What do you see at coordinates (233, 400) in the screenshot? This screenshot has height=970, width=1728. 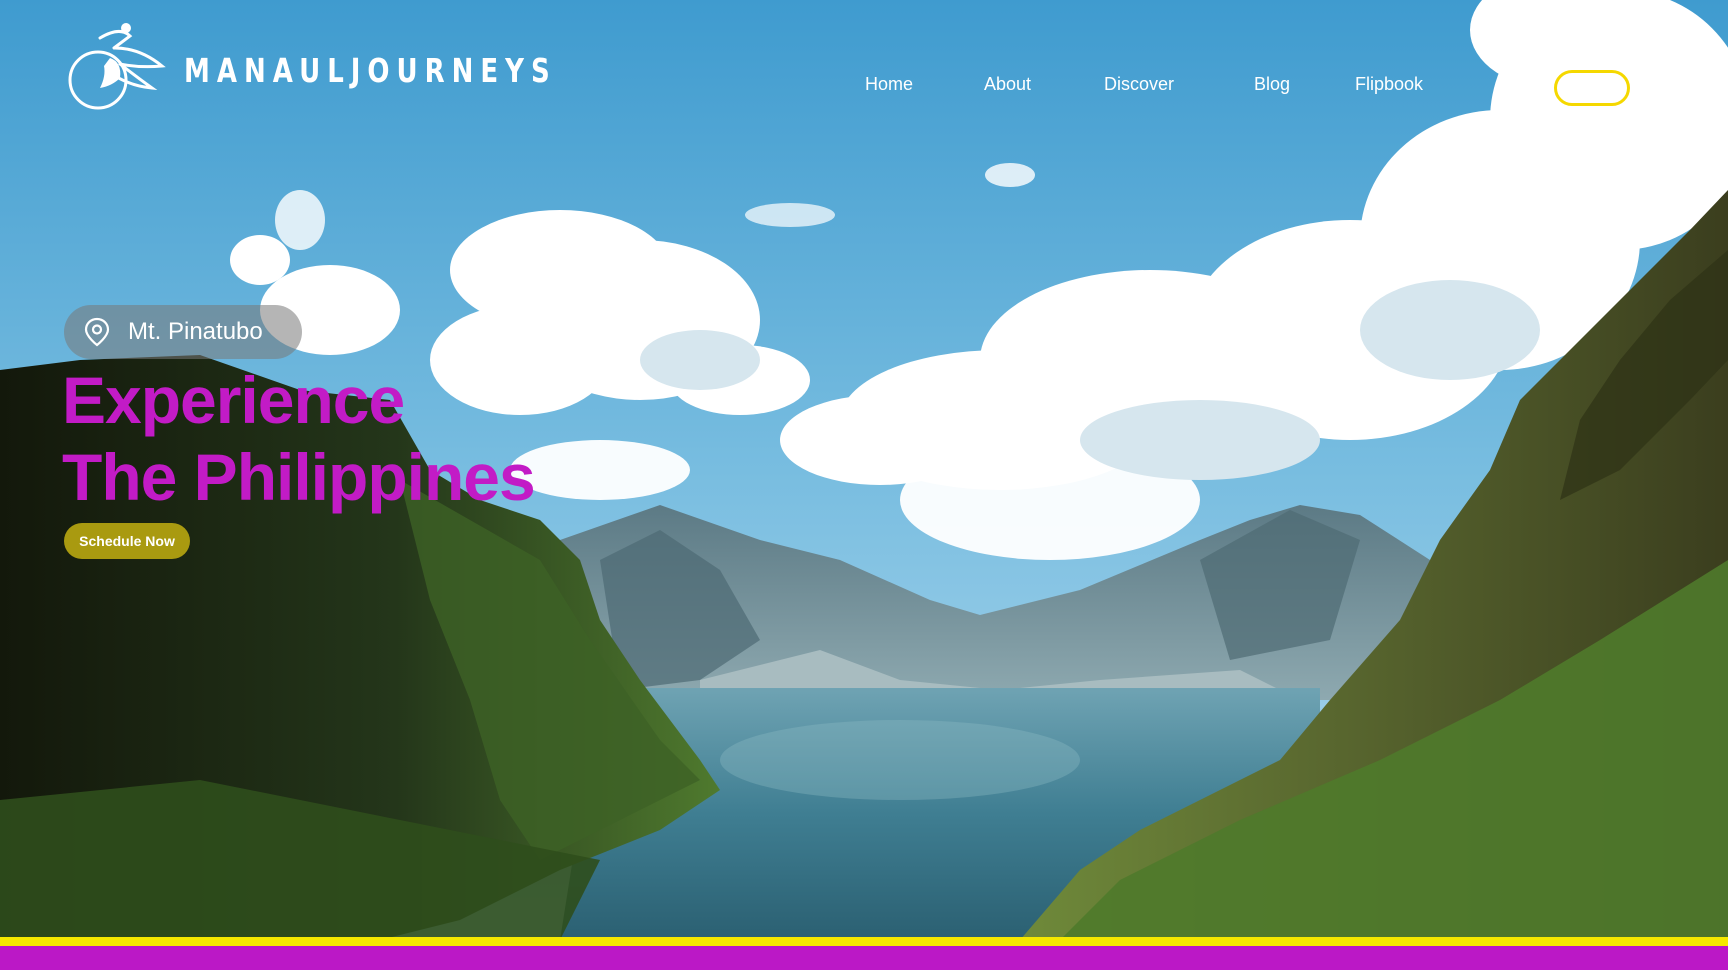 I see `hero-title-line-1: Experience` at bounding box center [233, 400].